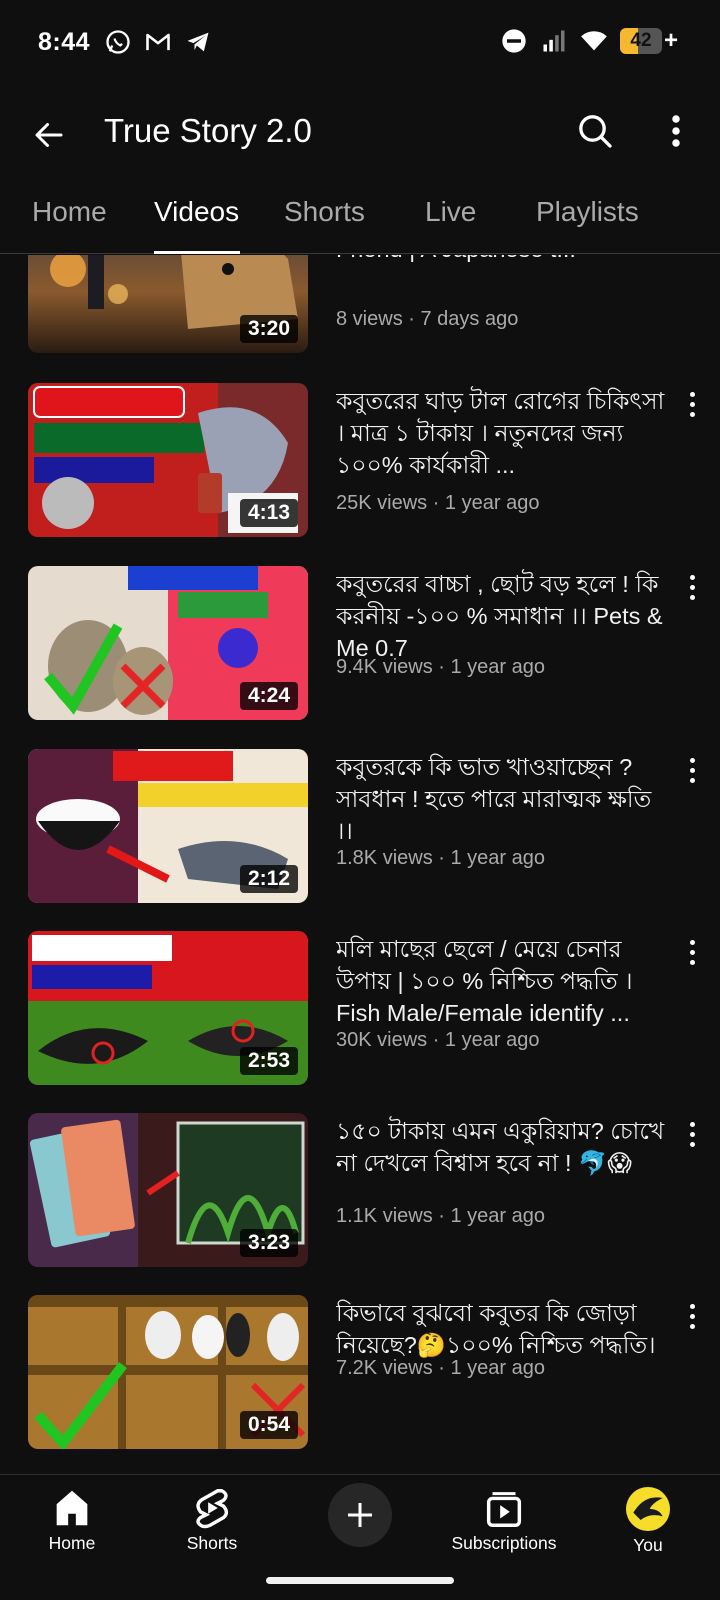  Describe the element at coordinates (554, 41) in the screenshot. I see `signal-icon` at that location.